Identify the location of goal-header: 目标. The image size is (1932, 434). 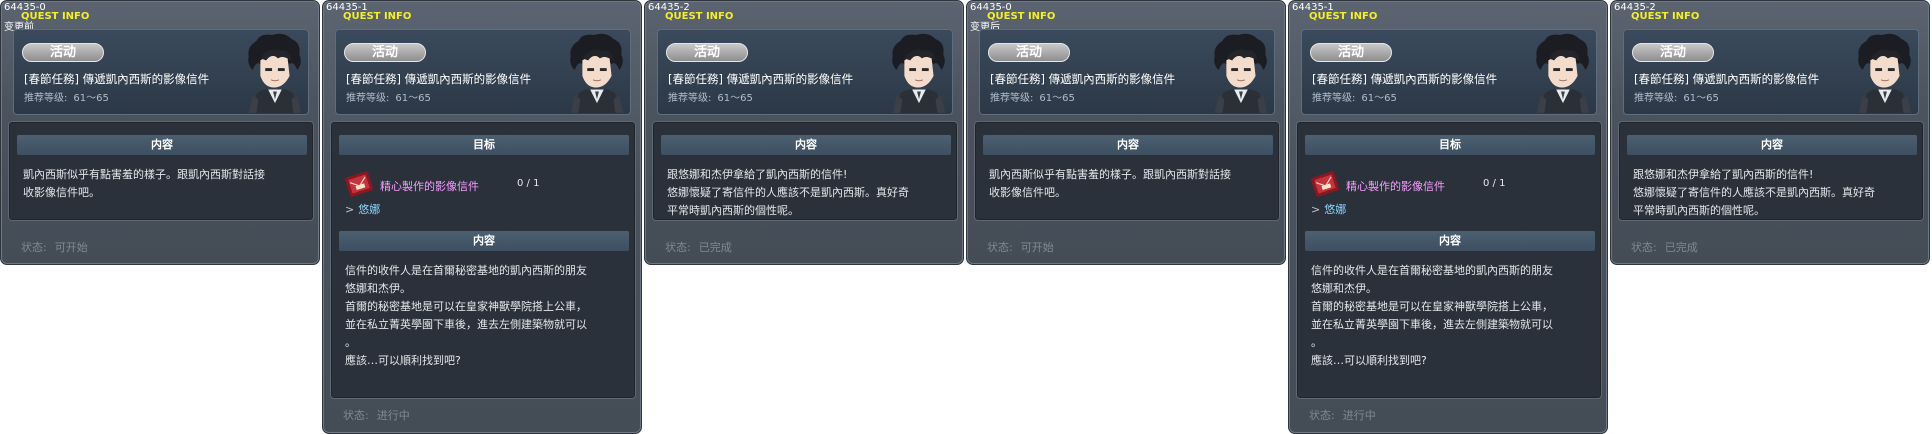
(1450, 145).